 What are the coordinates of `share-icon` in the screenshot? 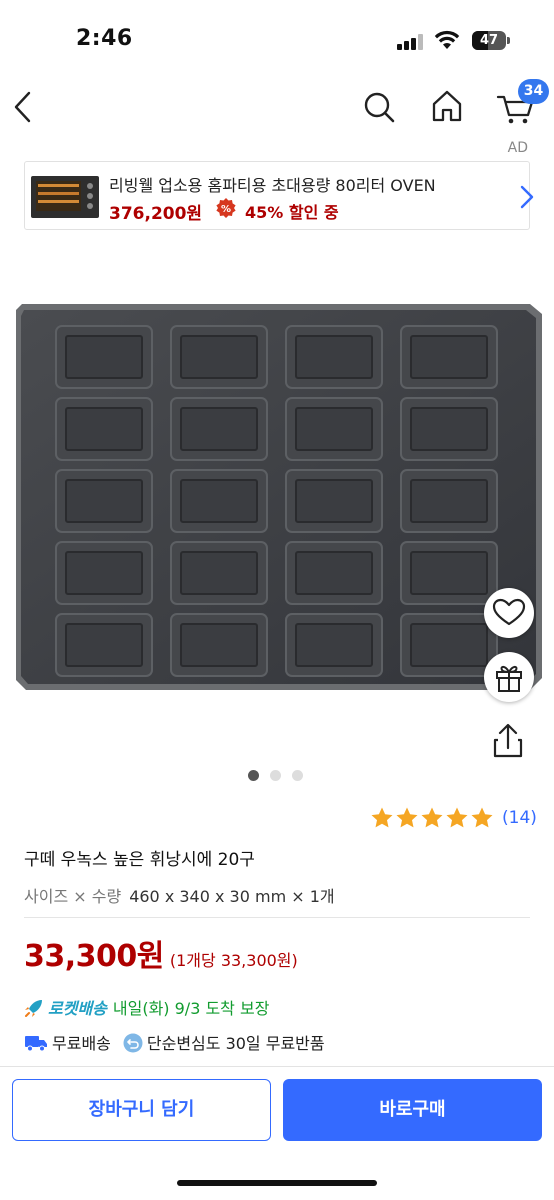 It's located at (508, 740).